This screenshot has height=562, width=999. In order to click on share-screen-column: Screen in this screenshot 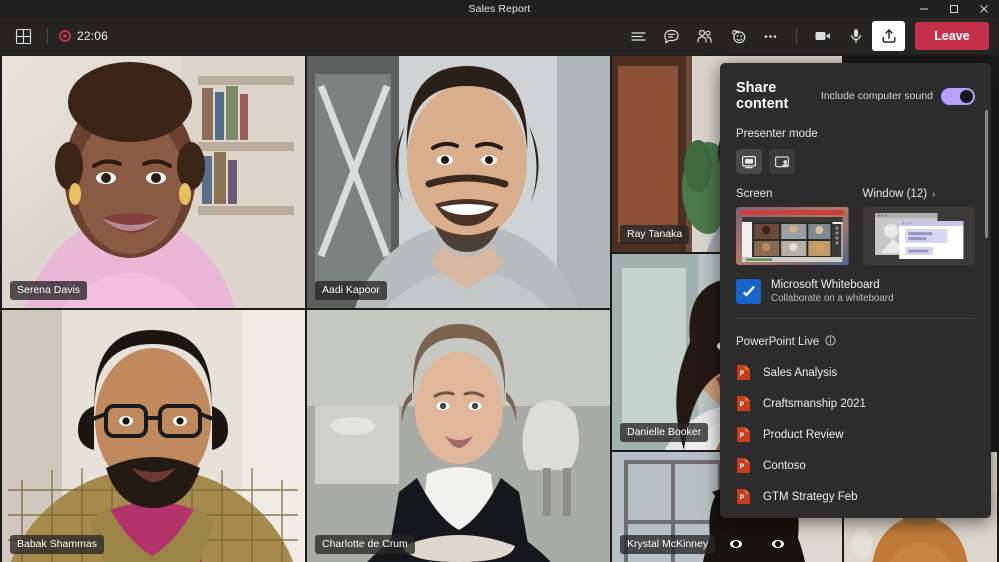, I will do `click(792, 226)`.